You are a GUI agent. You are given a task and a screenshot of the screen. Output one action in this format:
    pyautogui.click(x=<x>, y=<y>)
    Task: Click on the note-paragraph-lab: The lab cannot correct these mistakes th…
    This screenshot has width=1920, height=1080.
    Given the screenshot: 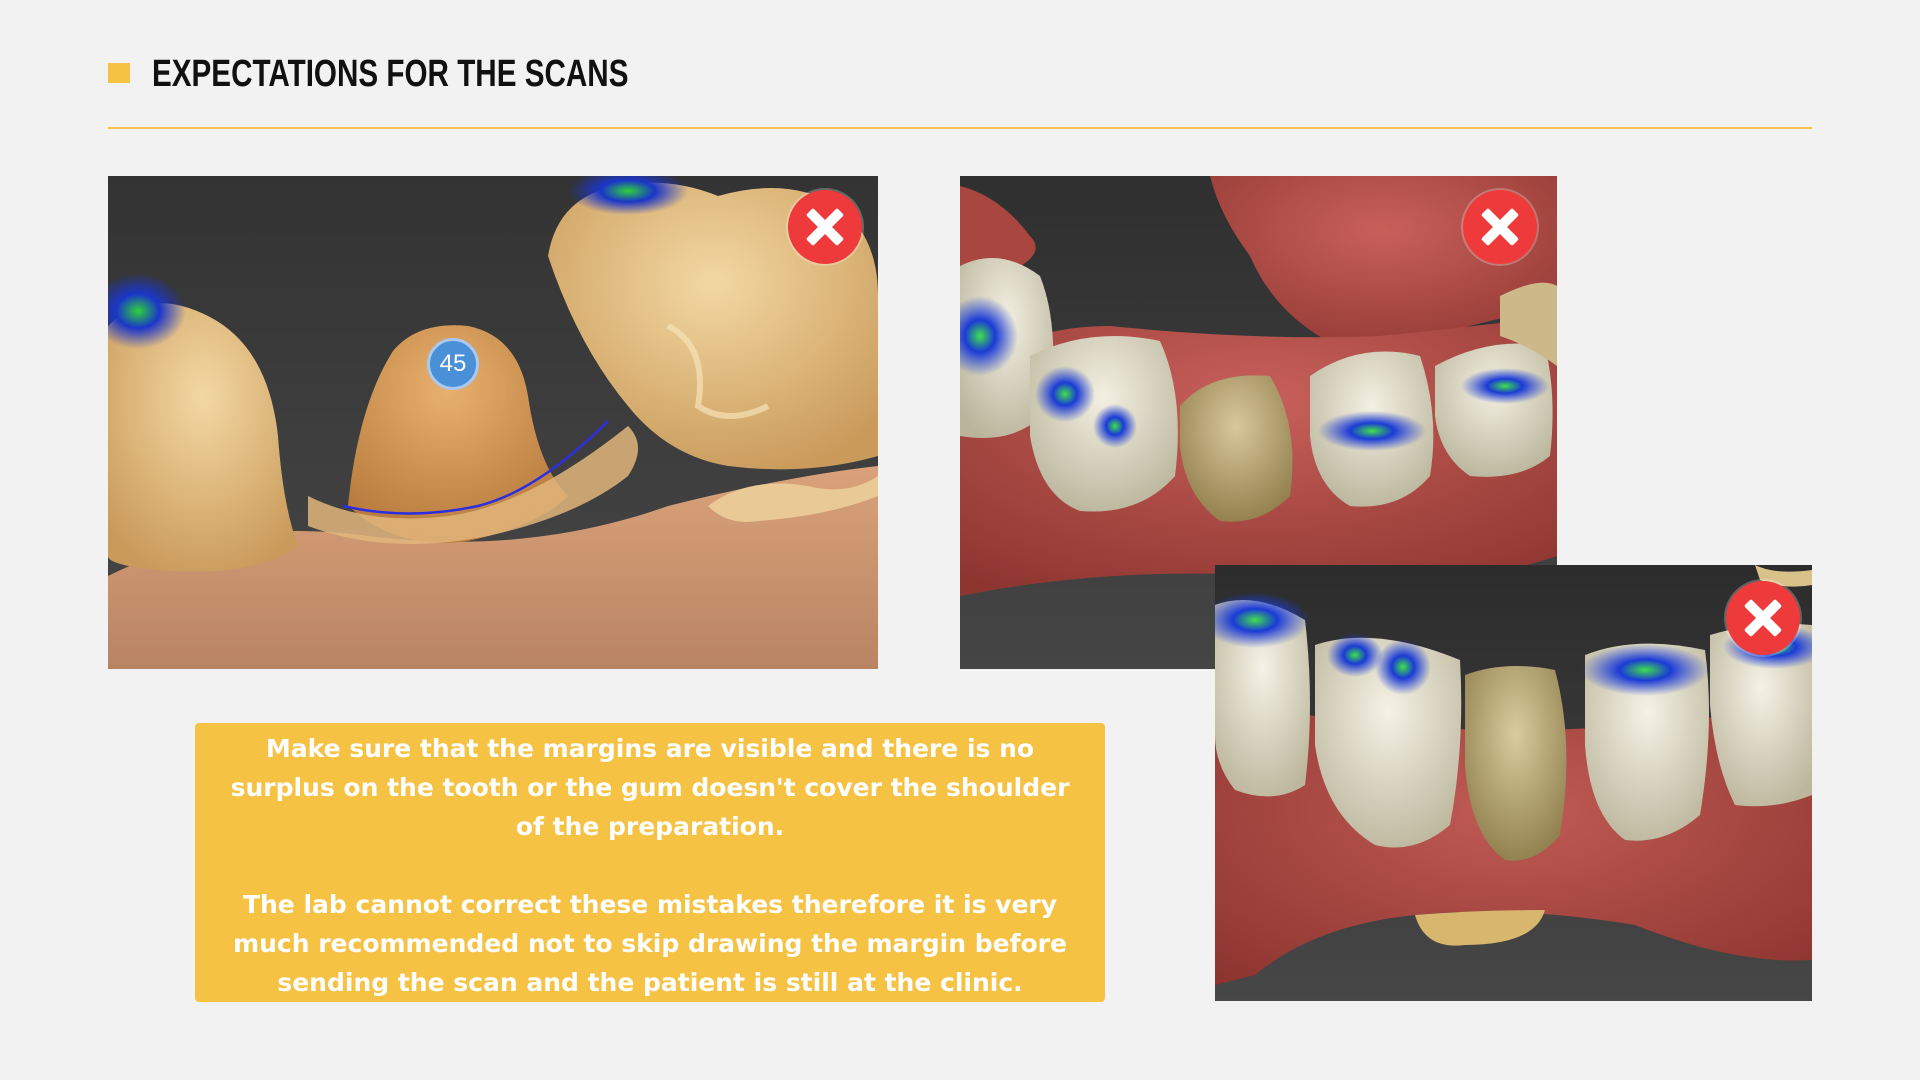 What is the action you would take?
    pyautogui.click(x=650, y=943)
    